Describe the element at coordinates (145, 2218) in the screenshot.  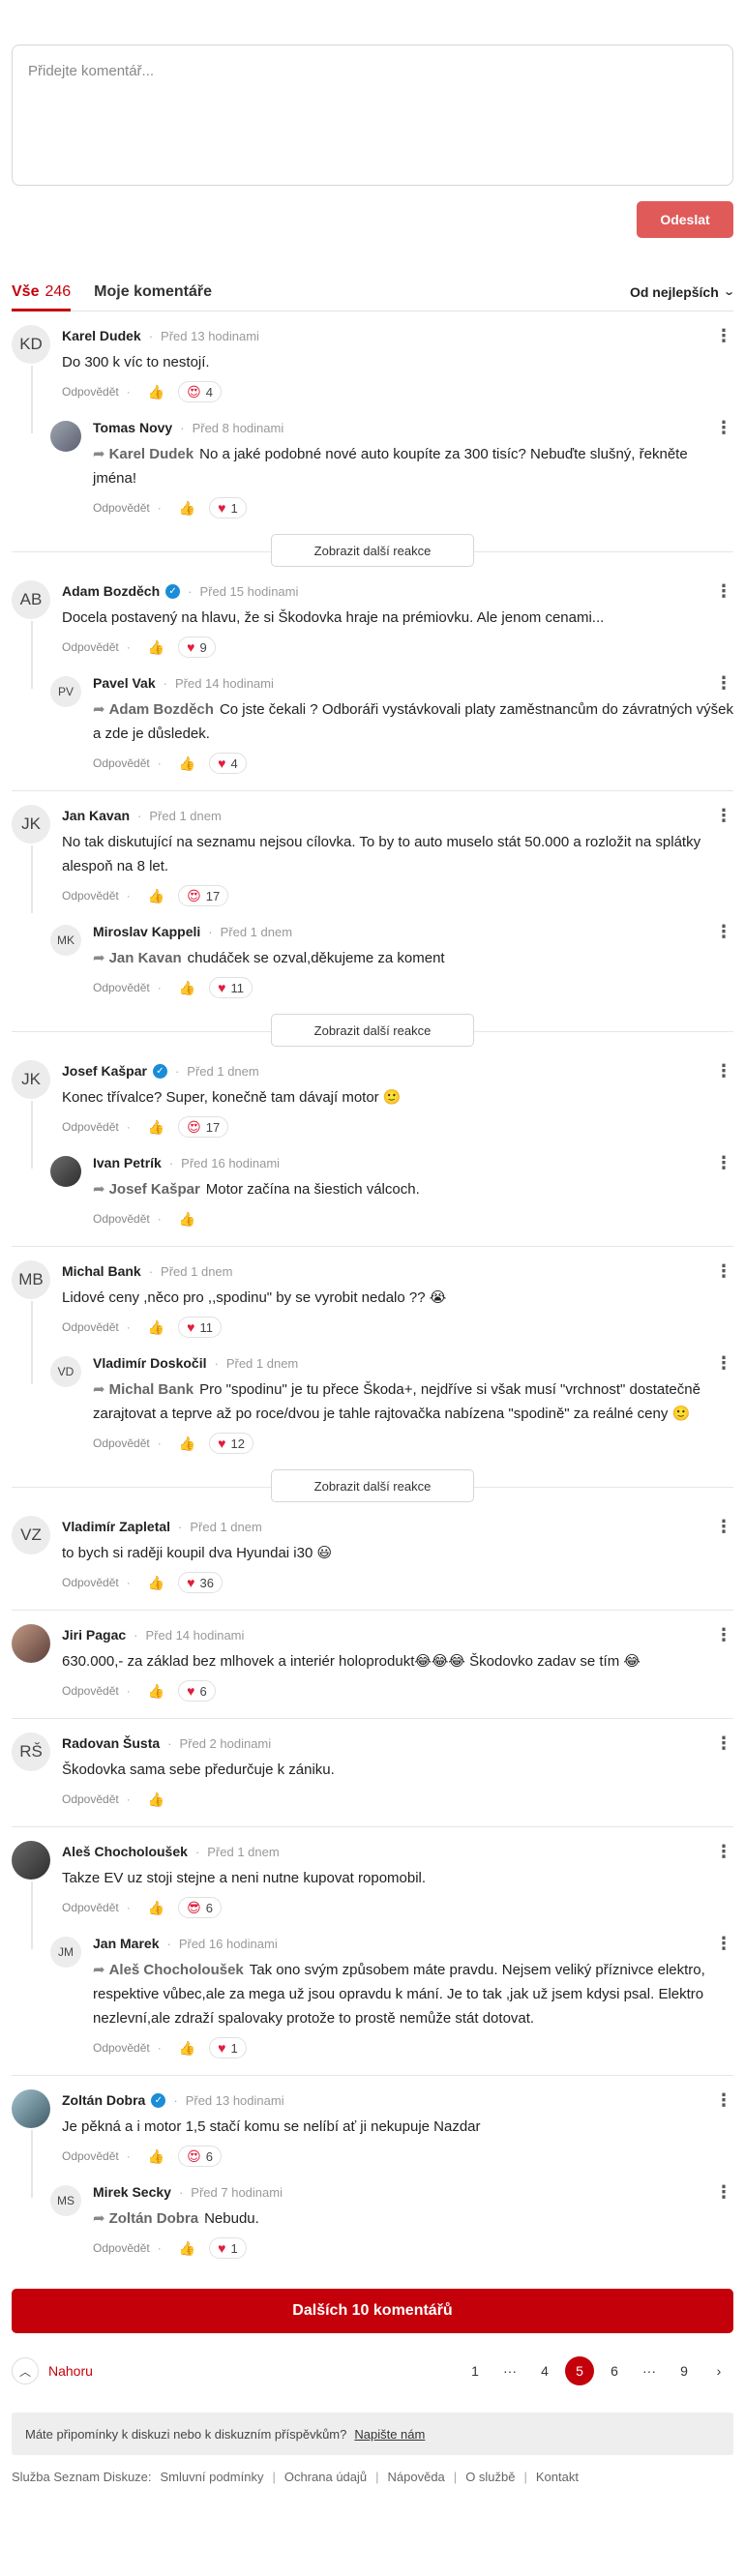
I see `mention: ➦ Zoltán Dobra` at that location.